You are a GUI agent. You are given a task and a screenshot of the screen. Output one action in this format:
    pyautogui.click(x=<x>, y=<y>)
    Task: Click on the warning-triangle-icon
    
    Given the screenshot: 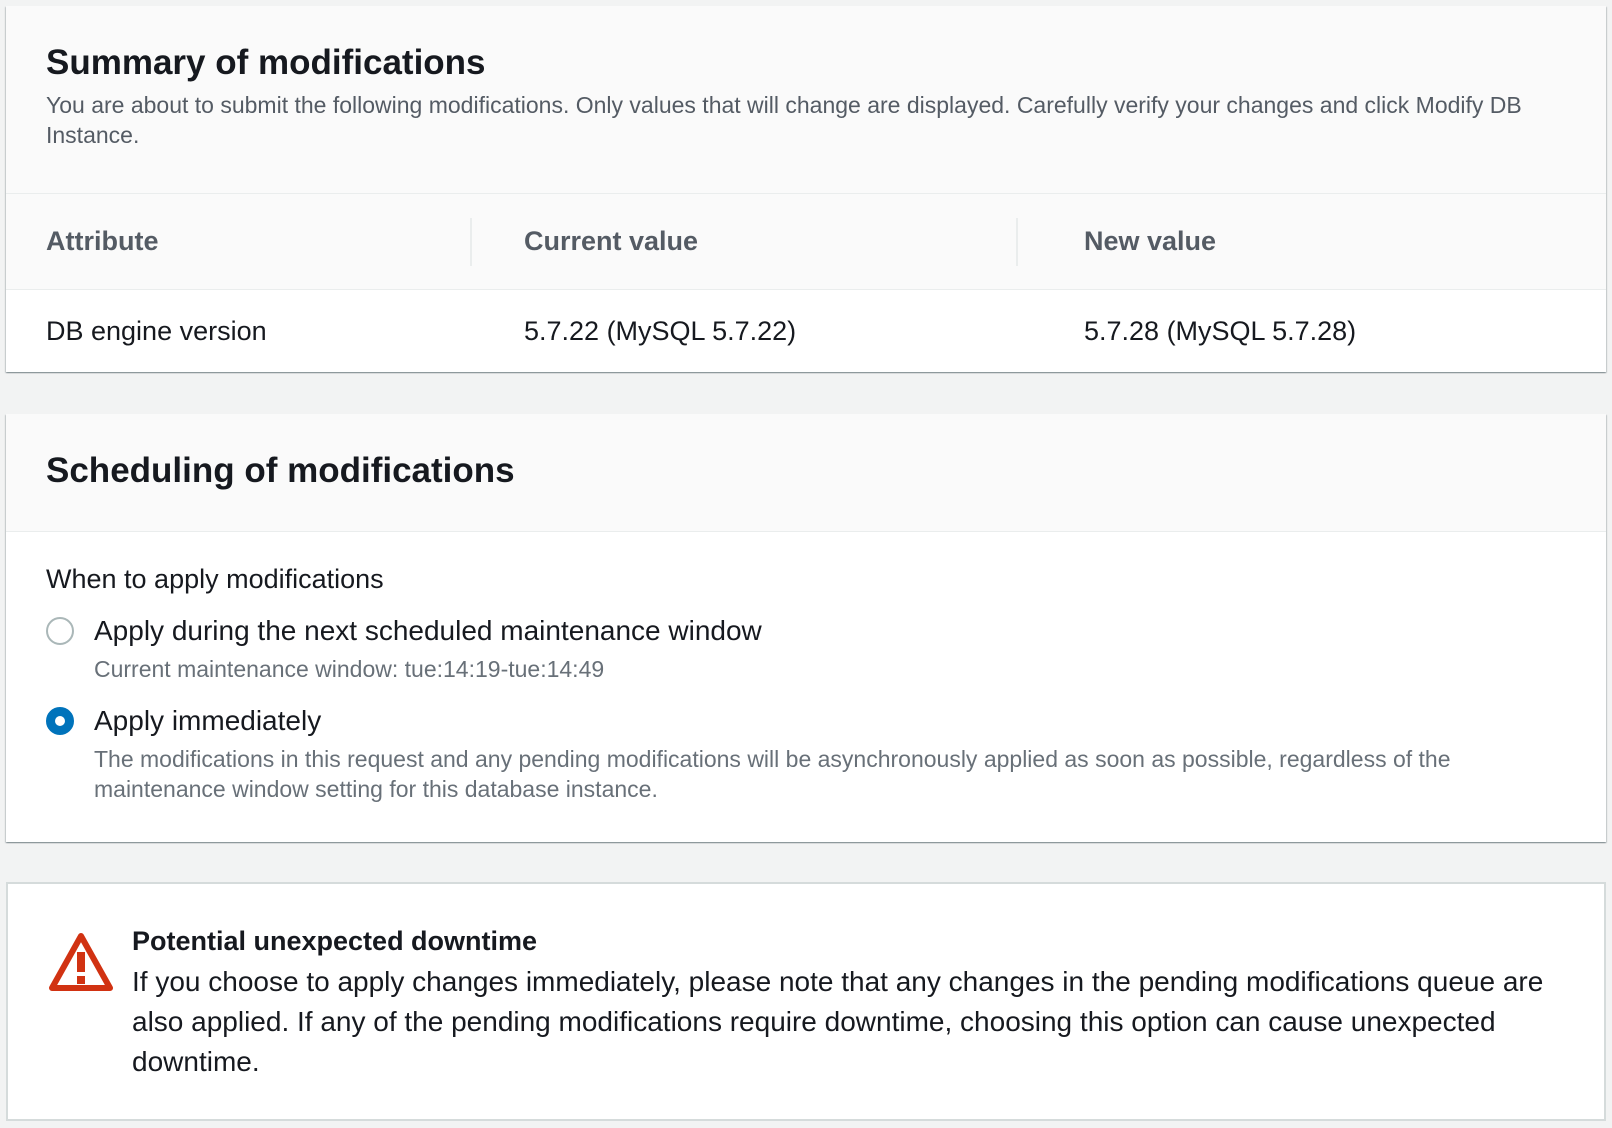 What is the action you would take?
    pyautogui.click(x=81, y=962)
    